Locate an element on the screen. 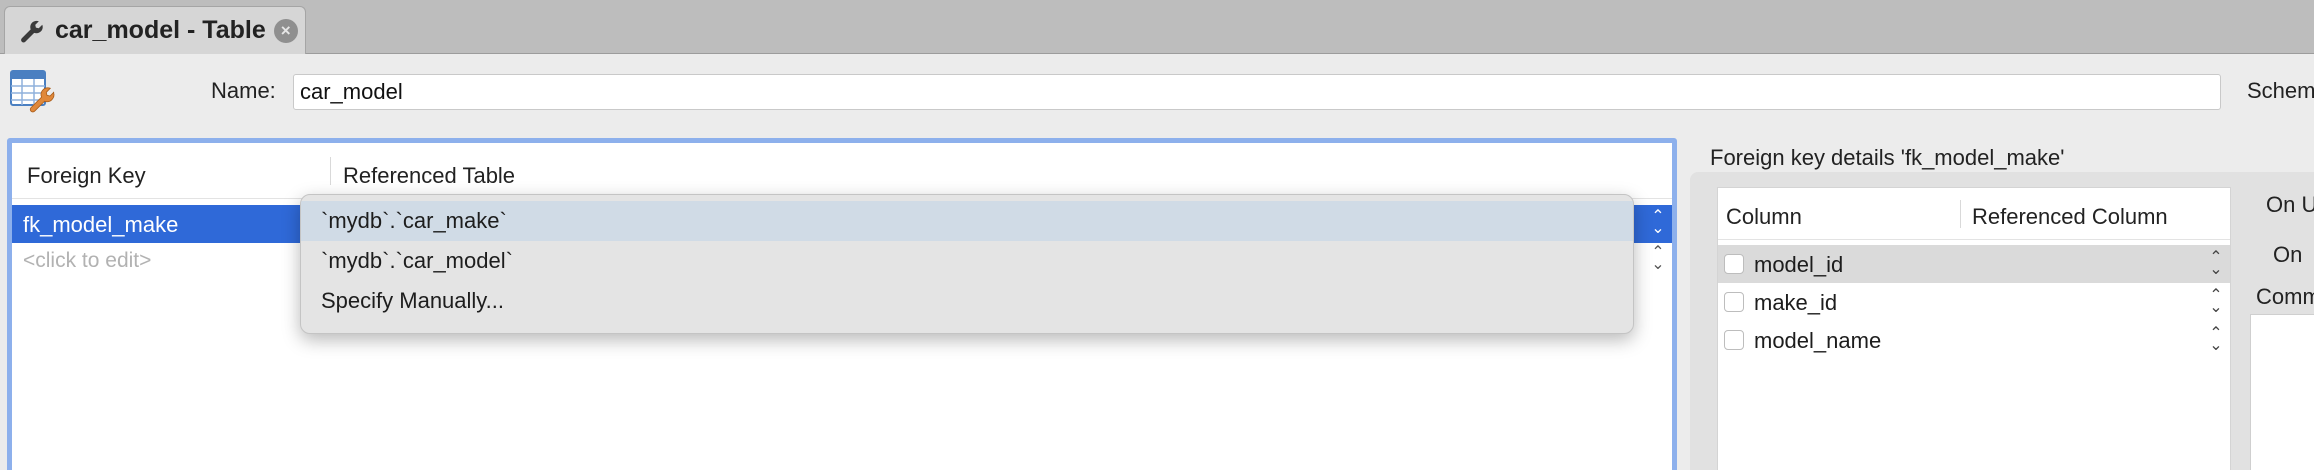 This screenshot has height=470, width=2314. comment-label: Comm is located at coordinates (2285, 296).